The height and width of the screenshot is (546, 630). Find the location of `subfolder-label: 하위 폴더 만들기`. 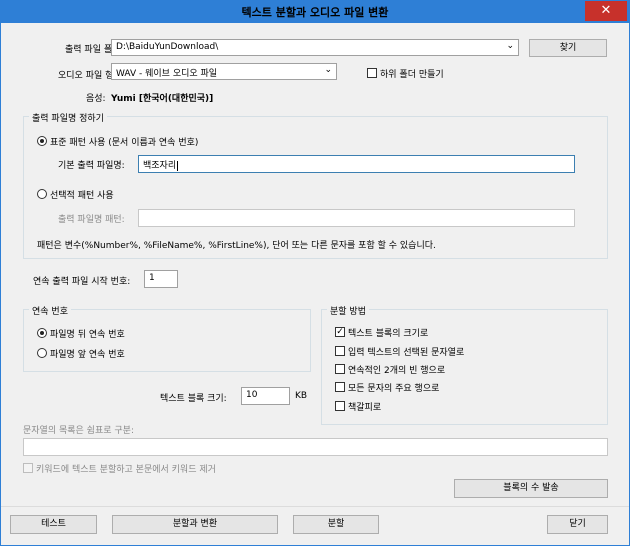

subfolder-label: 하위 폴더 만들기 is located at coordinates (412, 75).